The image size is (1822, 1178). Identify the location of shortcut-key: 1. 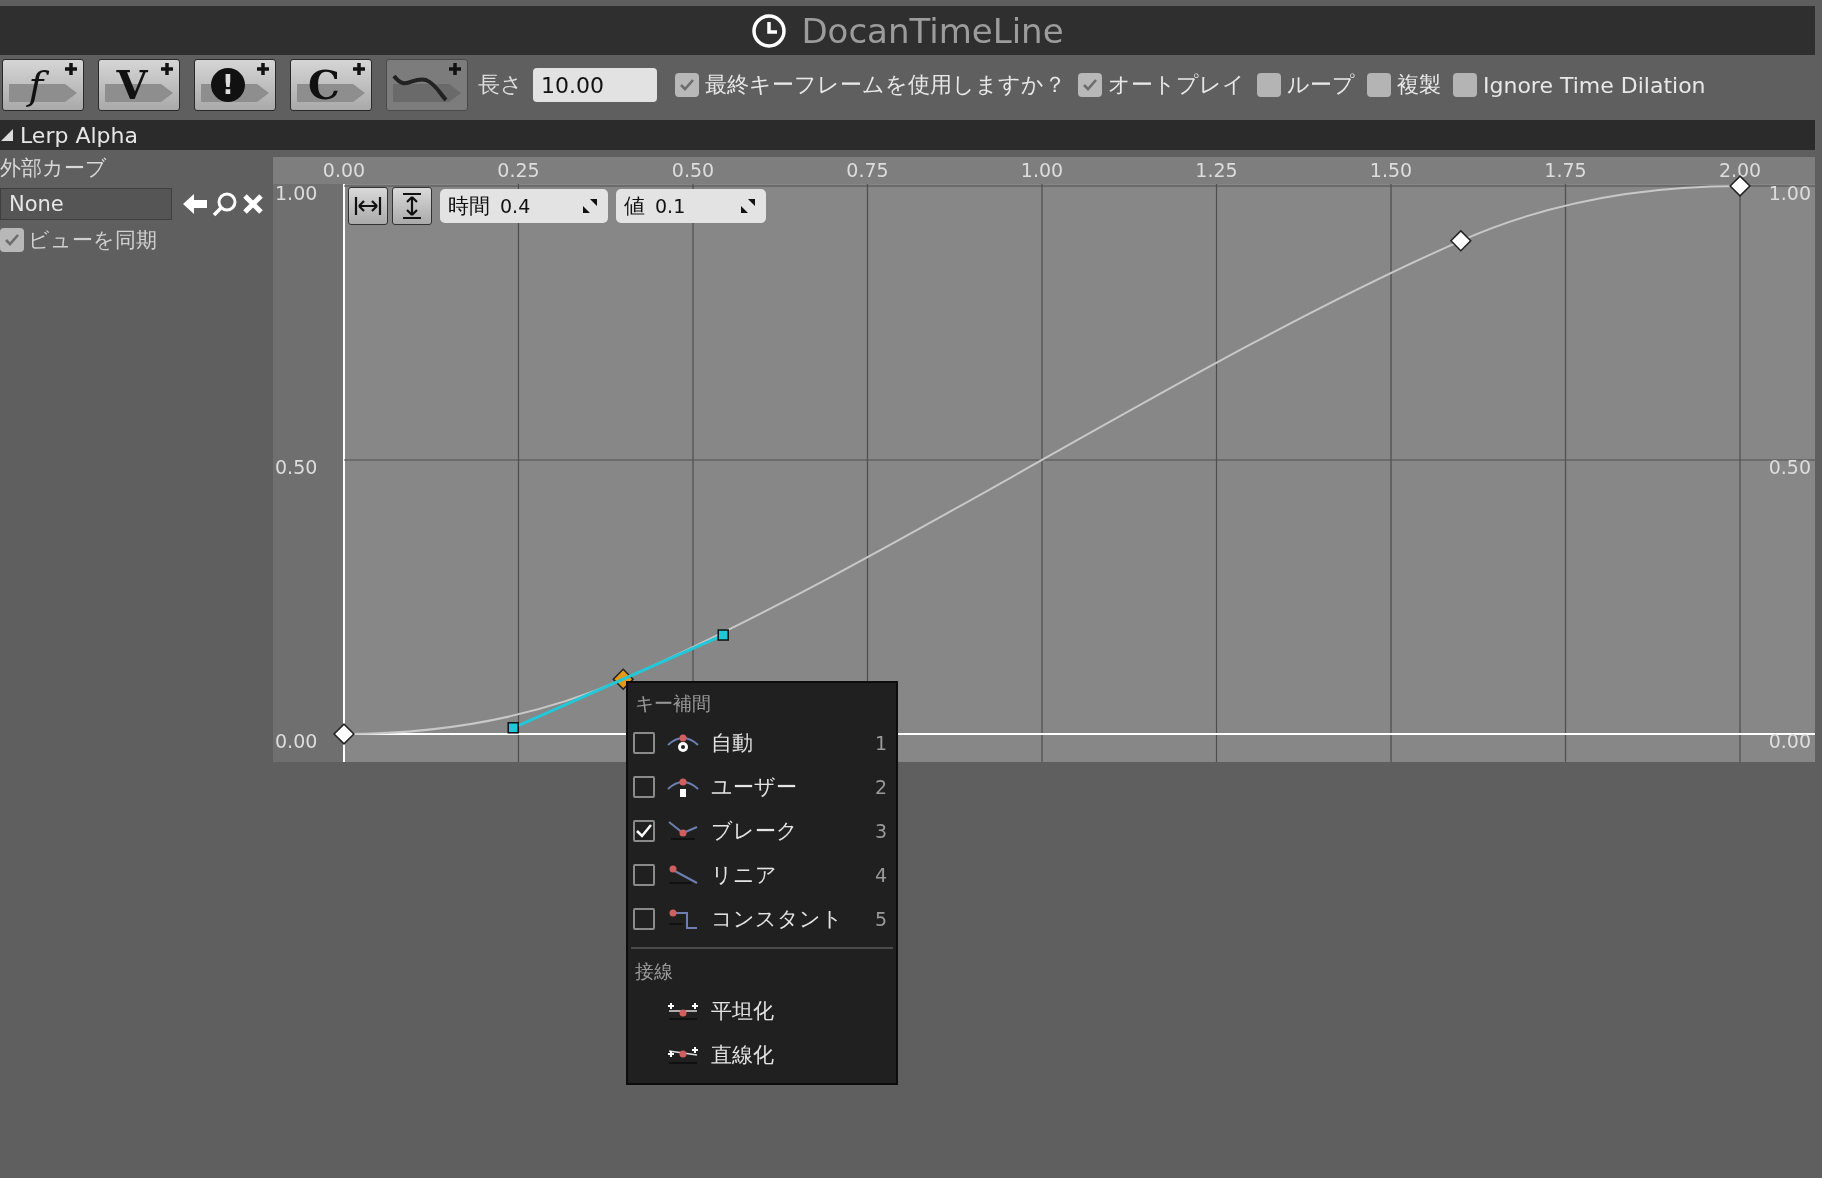
(880, 743).